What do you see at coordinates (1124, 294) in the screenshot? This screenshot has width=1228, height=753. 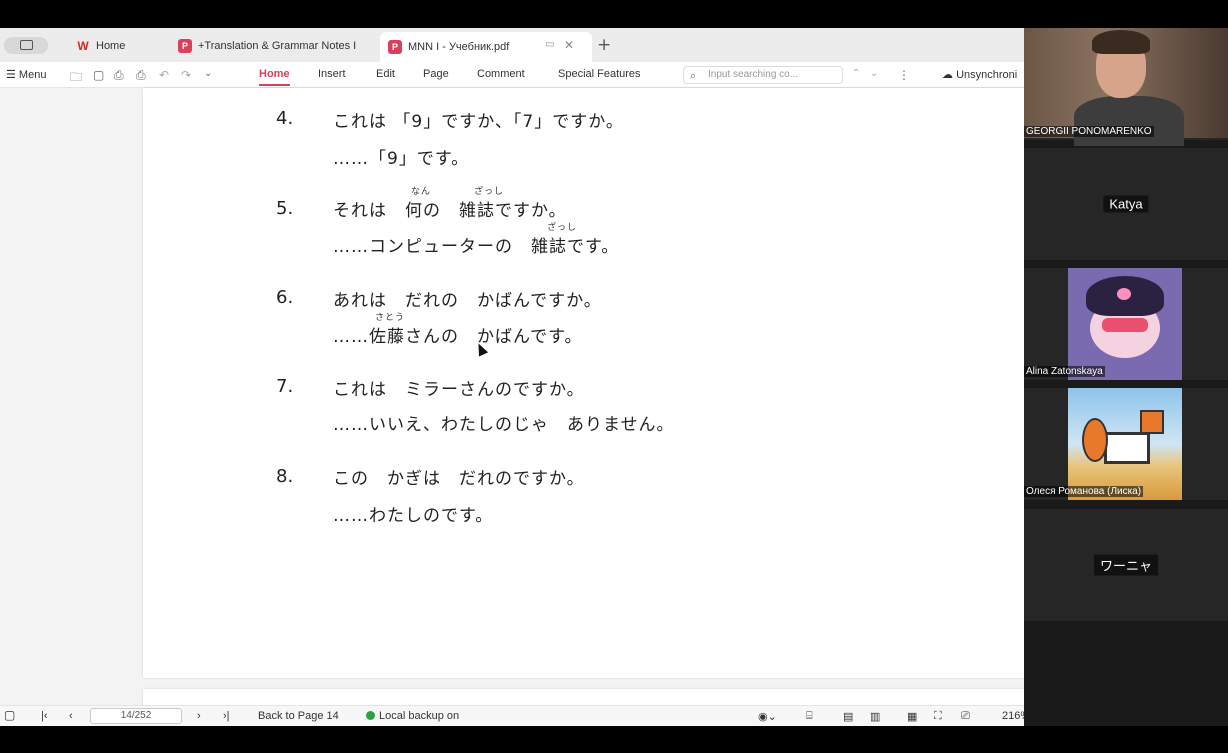 I see `skull-icon` at bounding box center [1124, 294].